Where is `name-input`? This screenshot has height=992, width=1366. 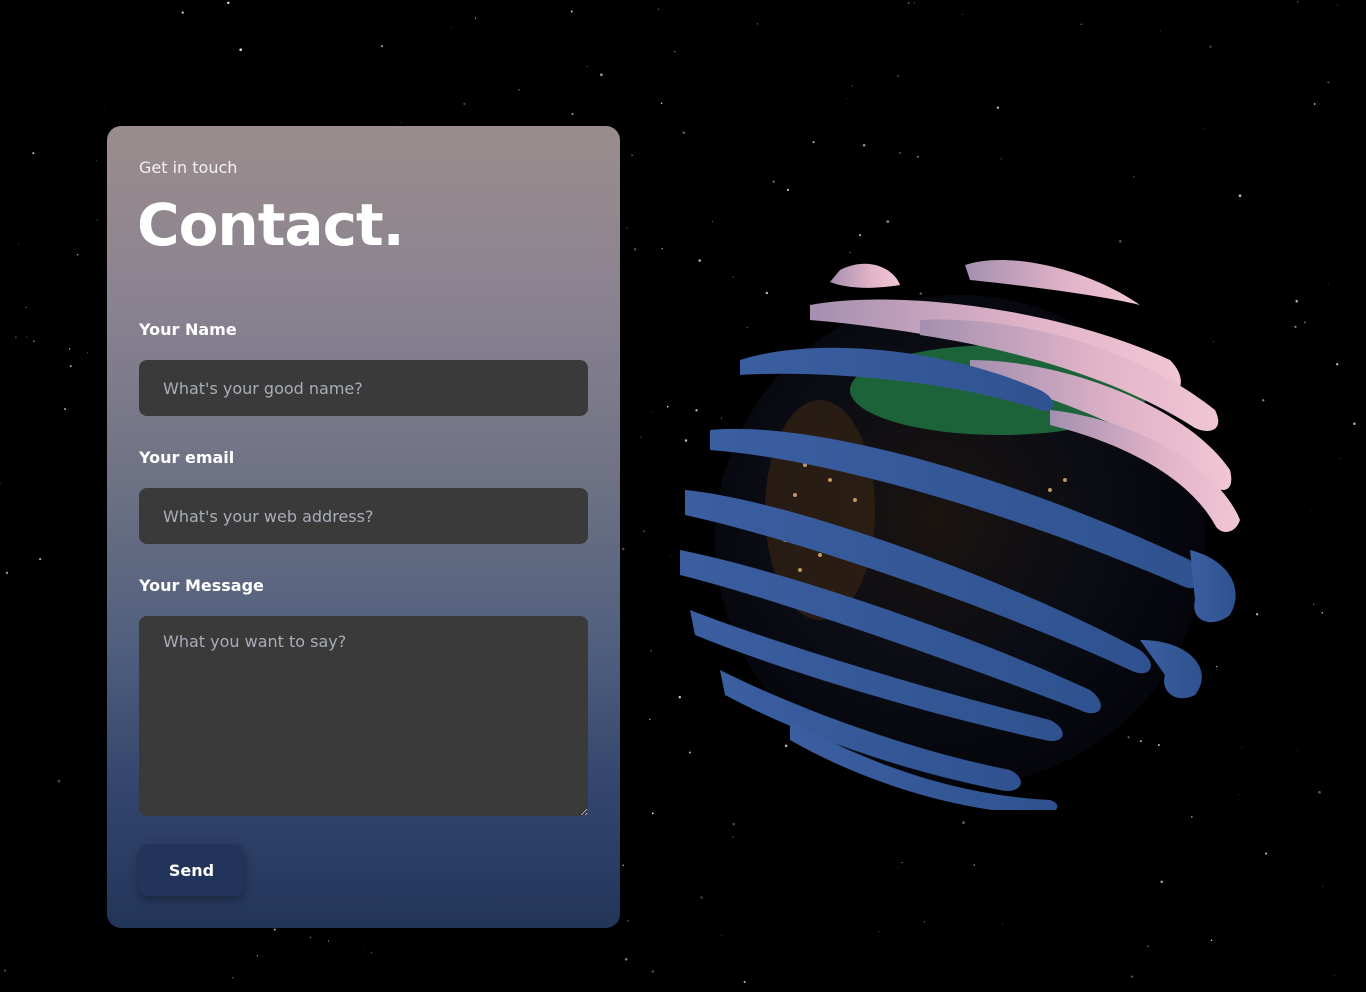 name-input is located at coordinates (363, 388).